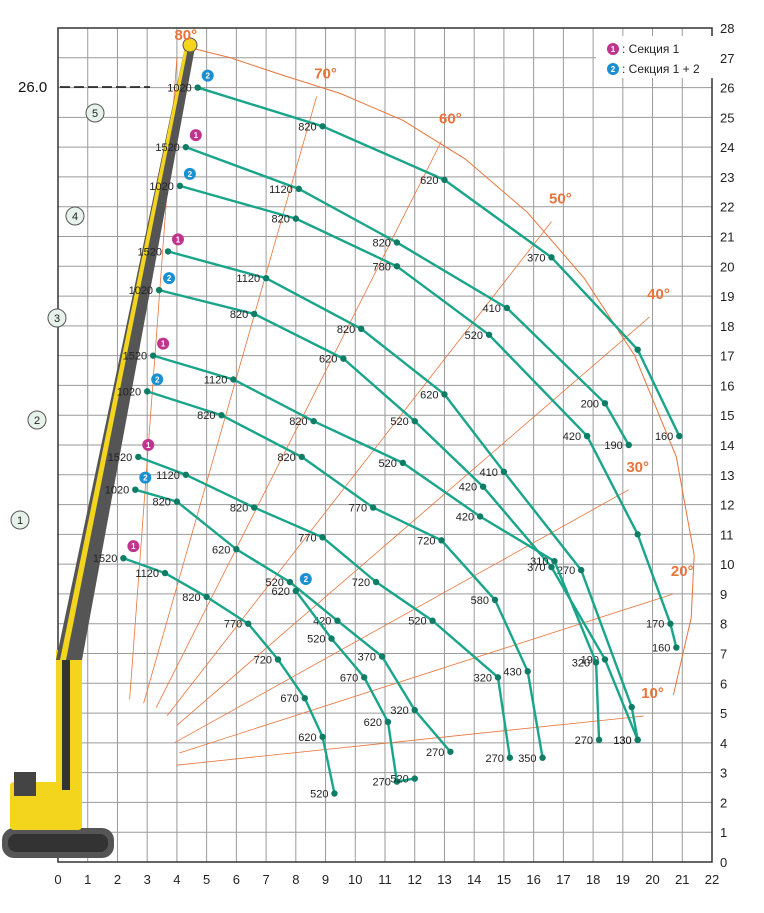 The image size is (764, 913). What do you see at coordinates (661, 649) in the screenshot?
I see `load-label: 160` at bounding box center [661, 649].